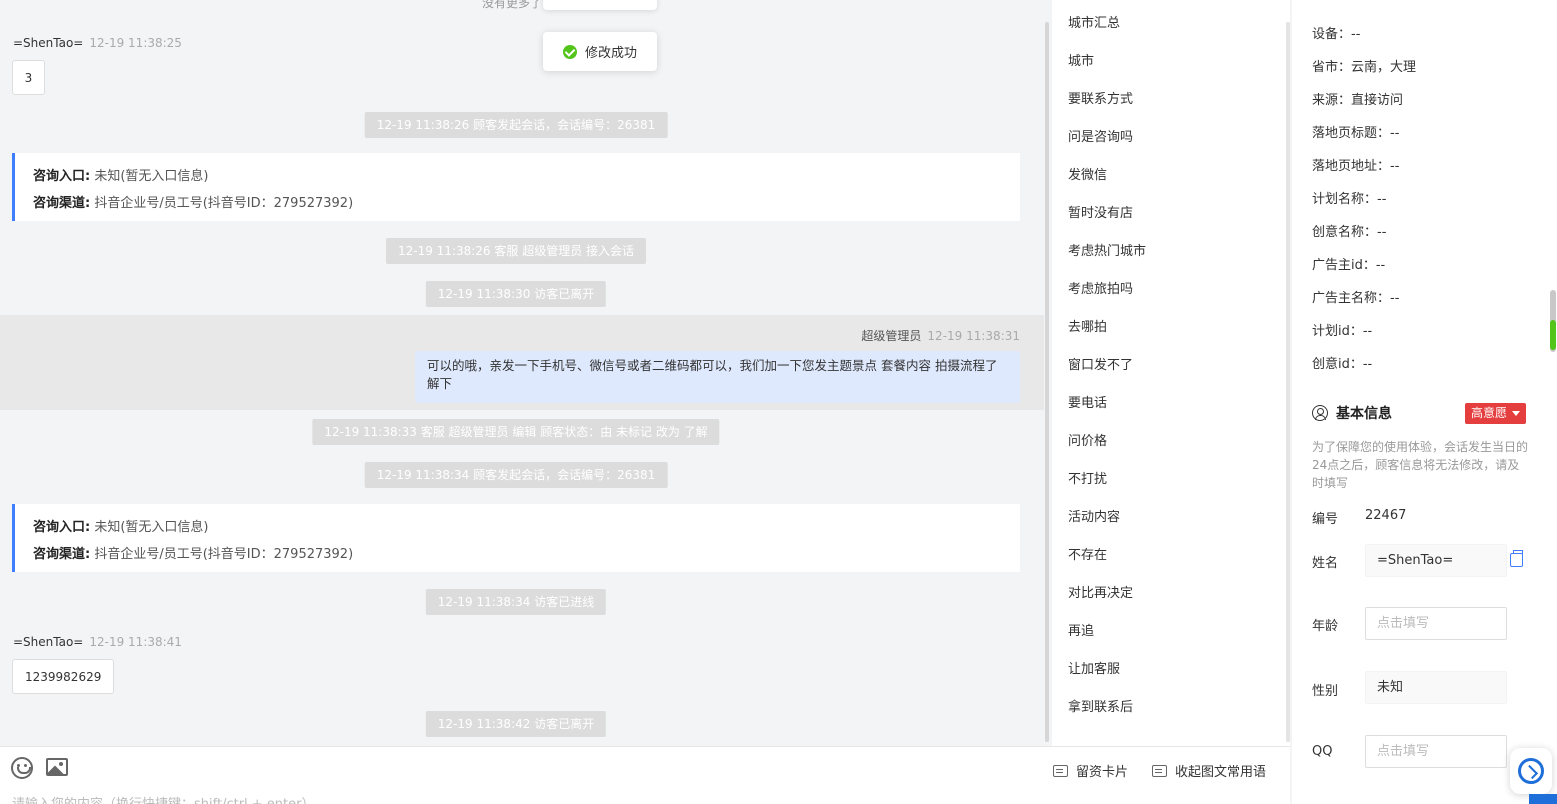  What do you see at coordinates (1171, 176) in the screenshot?
I see `phrase-item: 发微信` at bounding box center [1171, 176].